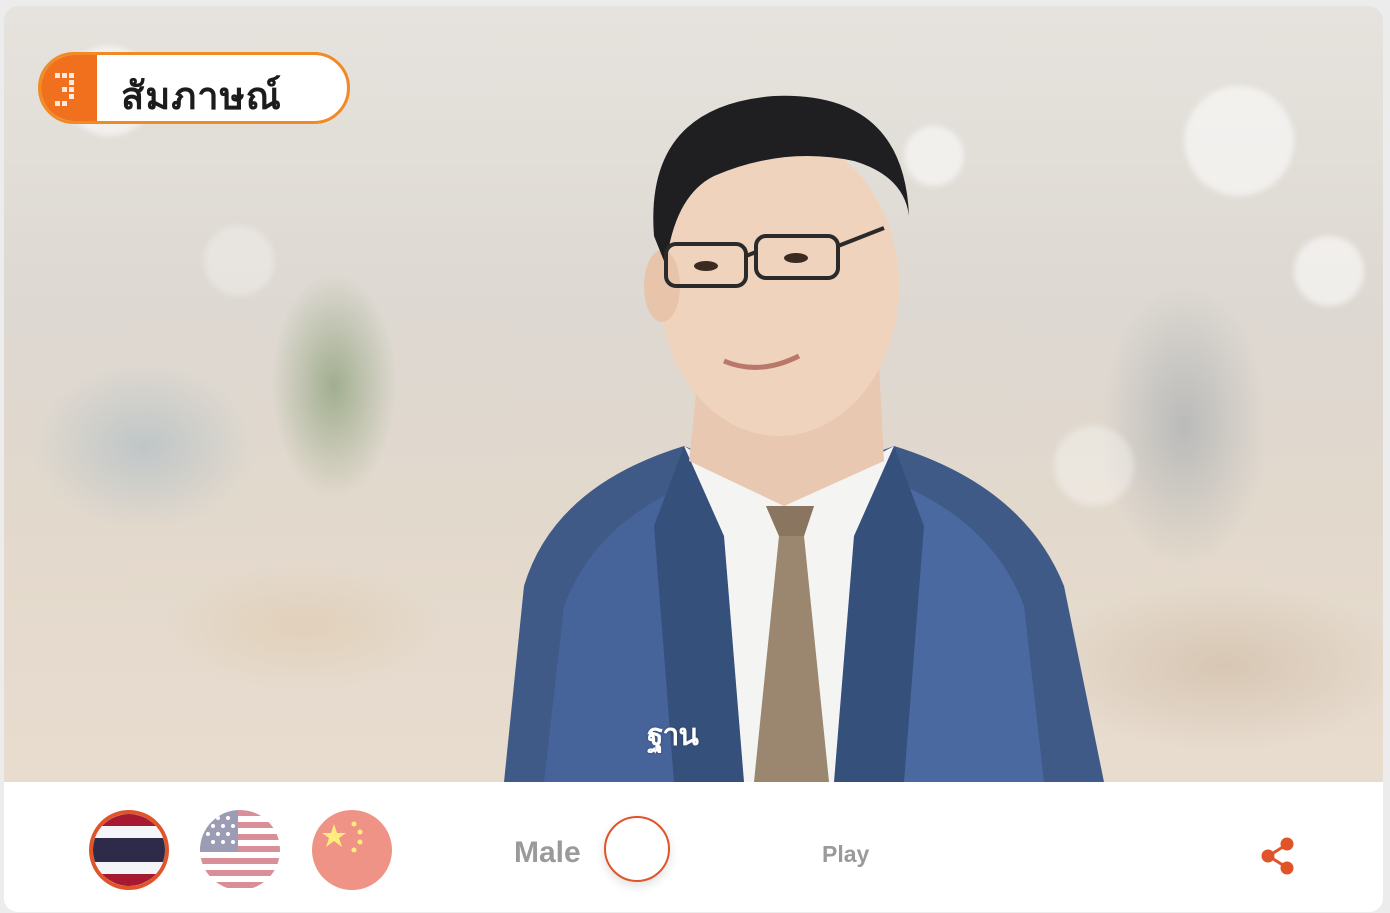  I want to click on voice-gender-toggle, so click(637, 849).